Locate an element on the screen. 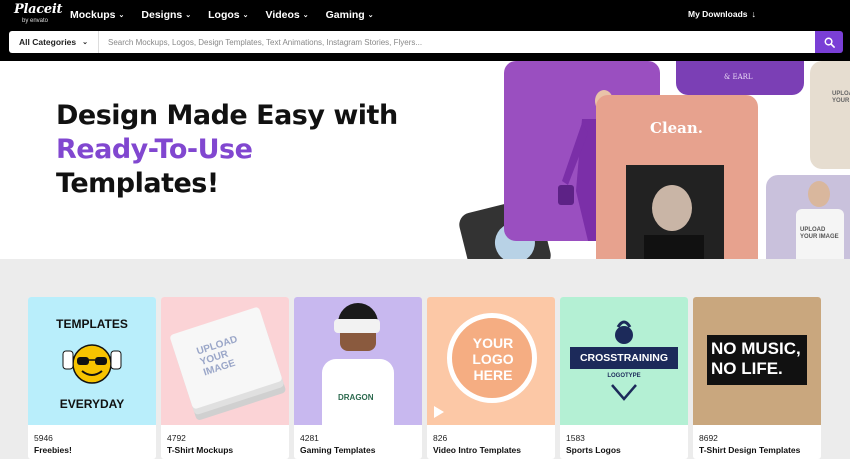  category-selected: All Categories is located at coordinates (47, 42).